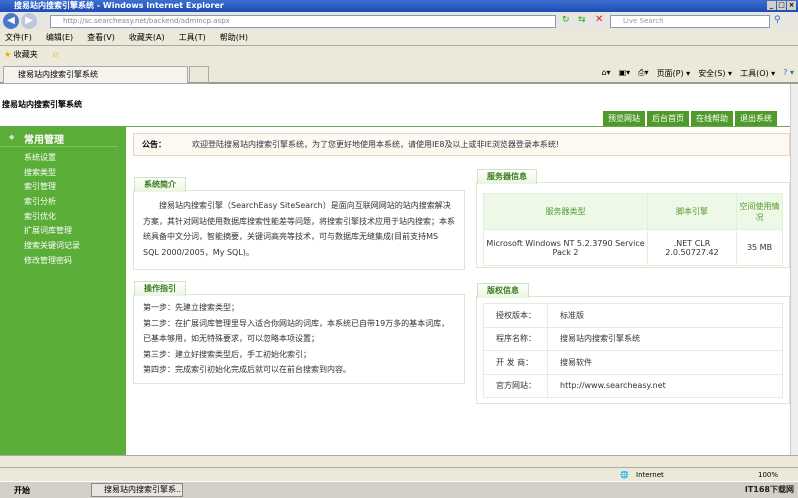  I want to click on table-row: 开 发 商： 搜易软件, so click(633, 362).